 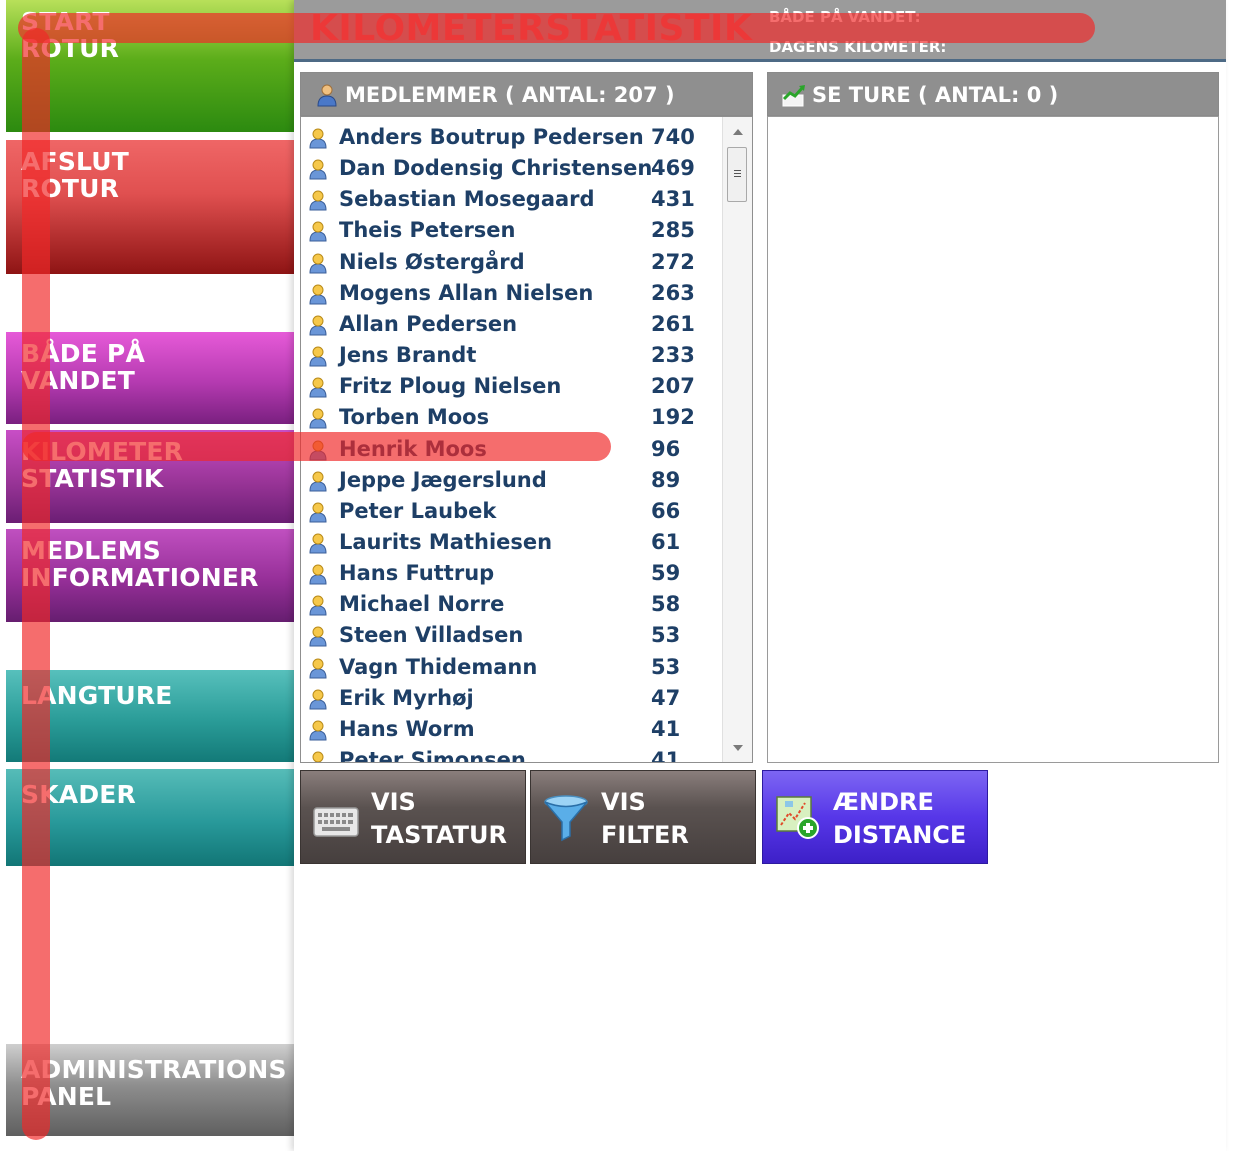 I want to click on list-item: Anders Boutrup Pedersen 740, so click(x=516, y=137).